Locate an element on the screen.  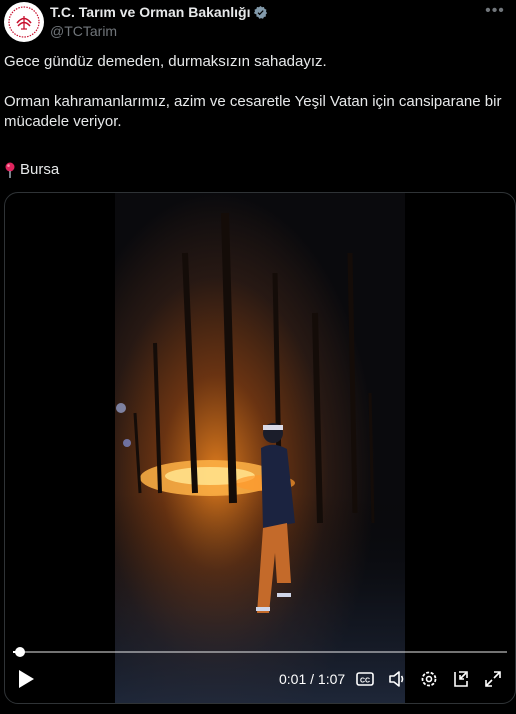
settings-icon is located at coordinates (429, 679).